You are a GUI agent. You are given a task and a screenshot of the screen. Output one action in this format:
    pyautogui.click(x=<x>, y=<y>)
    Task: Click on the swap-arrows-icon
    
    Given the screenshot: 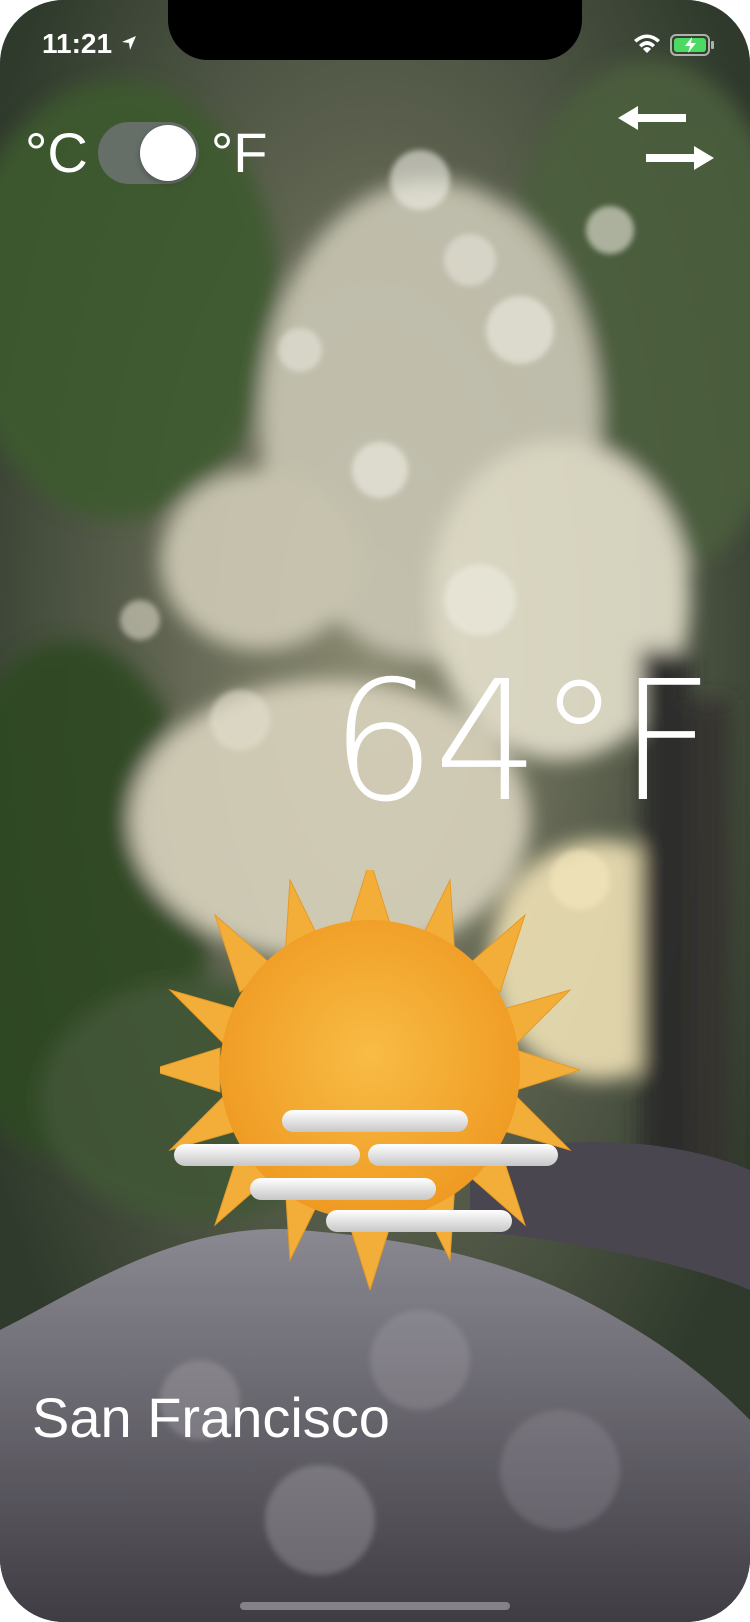 What is the action you would take?
    pyautogui.click(x=666, y=138)
    